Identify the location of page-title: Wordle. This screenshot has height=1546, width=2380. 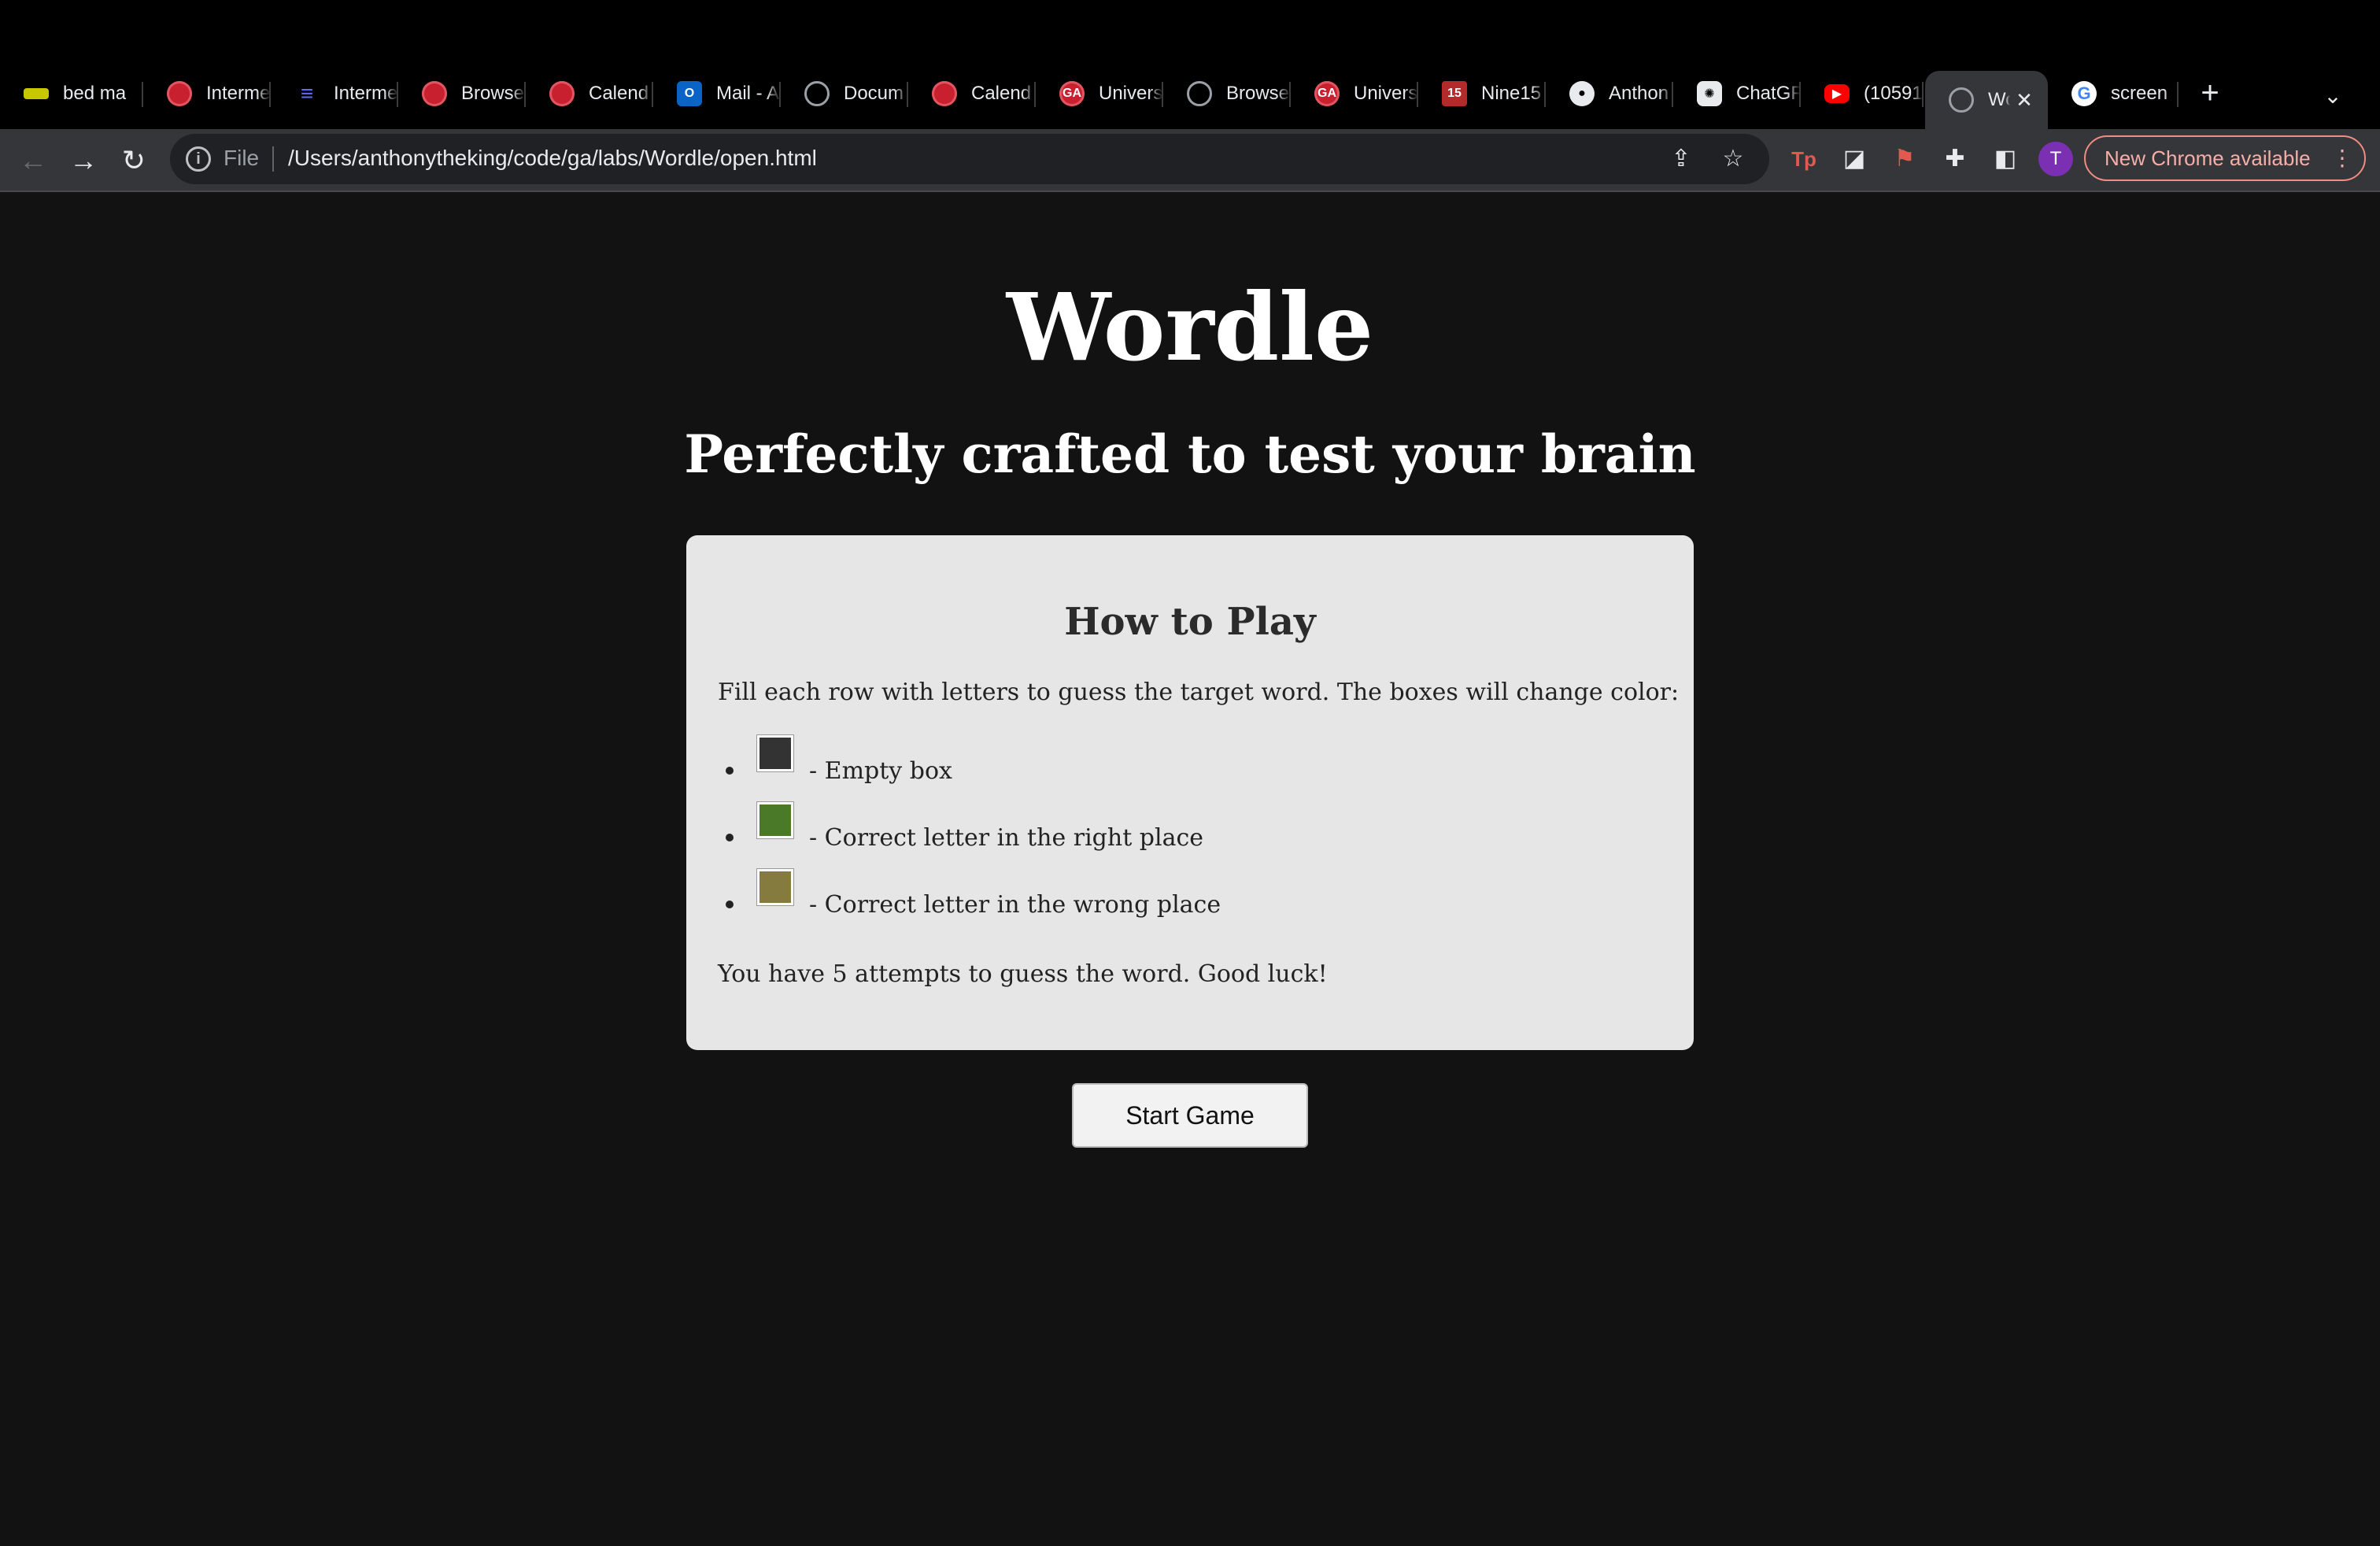
(1190, 327).